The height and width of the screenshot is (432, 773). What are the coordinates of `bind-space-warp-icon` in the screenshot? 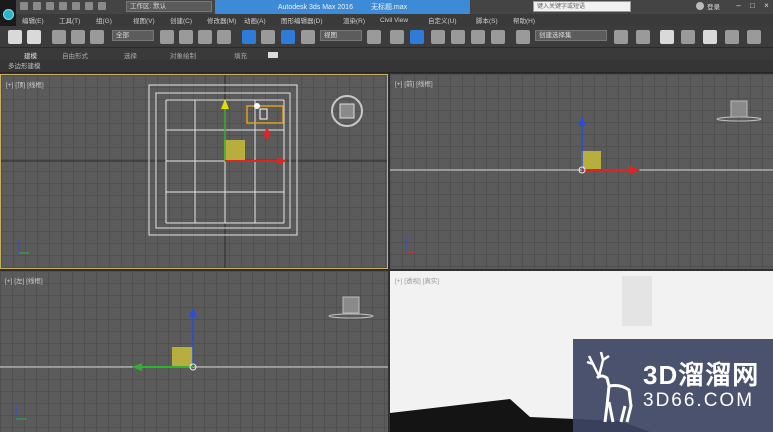 It's located at (97, 37).